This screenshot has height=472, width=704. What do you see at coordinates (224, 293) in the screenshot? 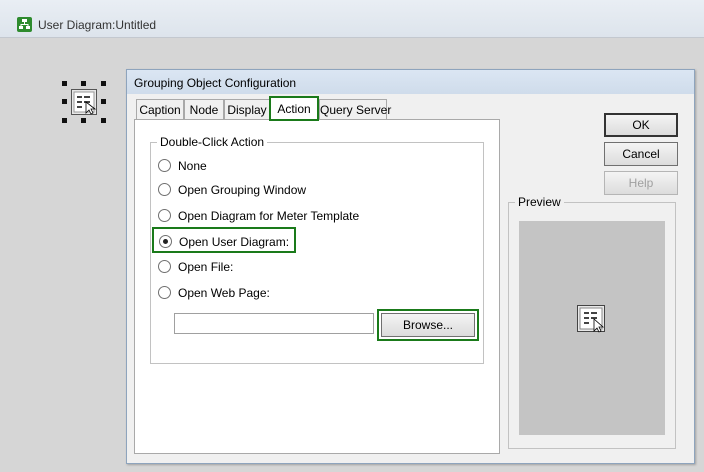
I see `radio-label: Open Web Page:` at bounding box center [224, 293].